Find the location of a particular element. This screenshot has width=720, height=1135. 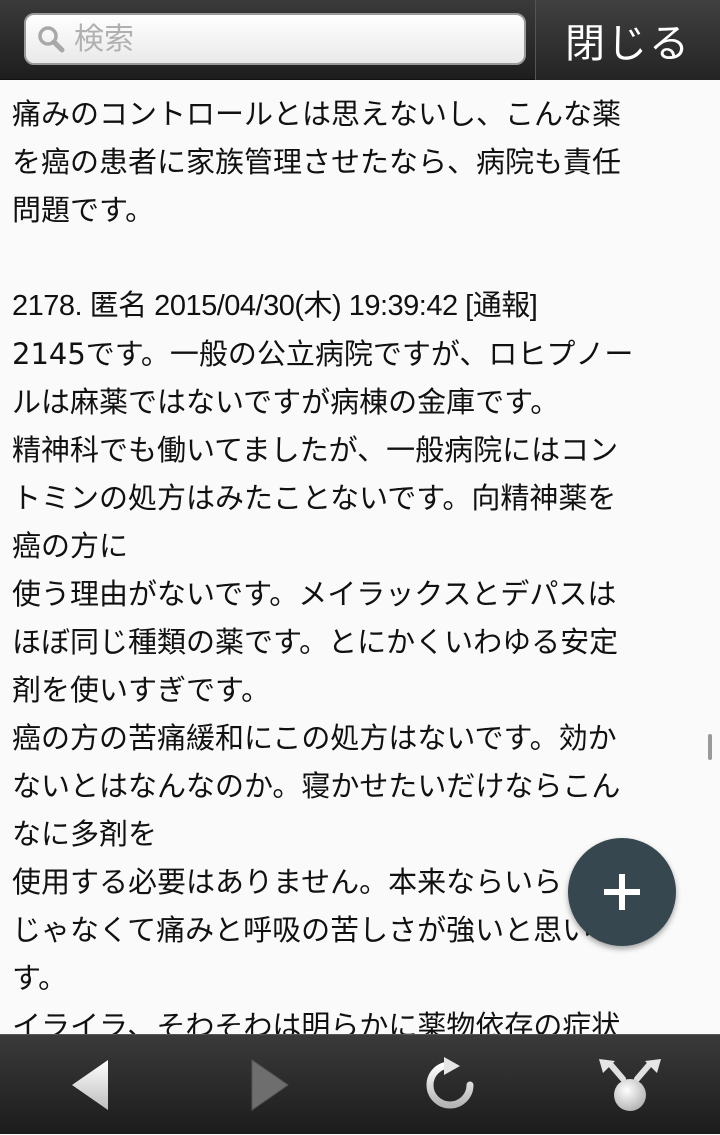

share-icon is located at coordinates (630, 1085).